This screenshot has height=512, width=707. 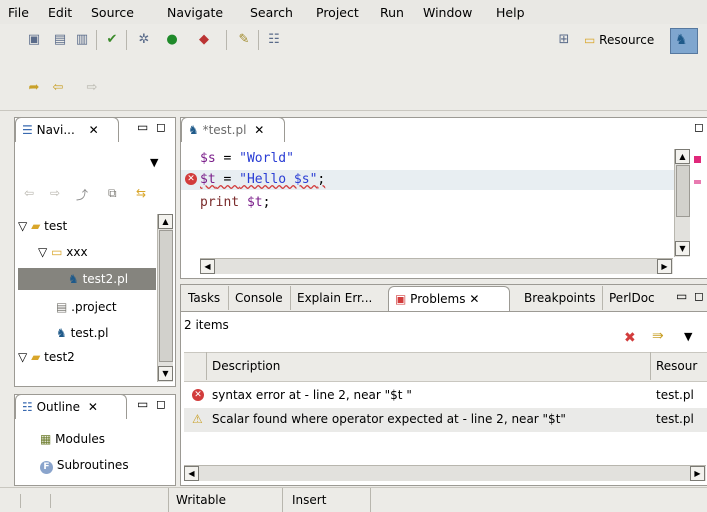 What do you see at coordinates (172, 40) in the screenshot?
I see `run-icon: ●` at bounding box center [172, 40].